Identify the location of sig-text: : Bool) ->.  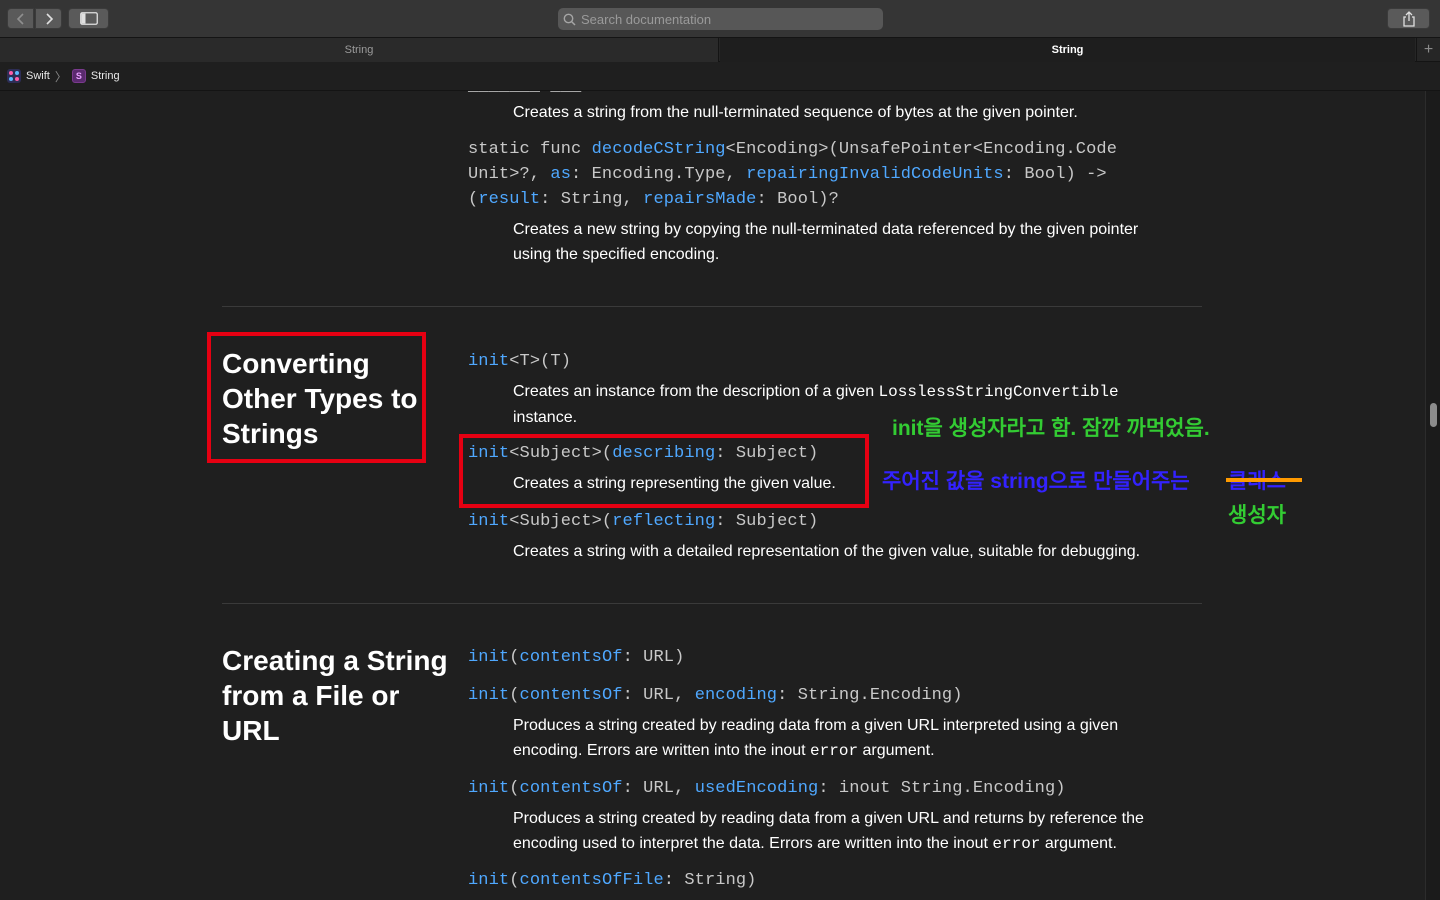
(1055, 174).